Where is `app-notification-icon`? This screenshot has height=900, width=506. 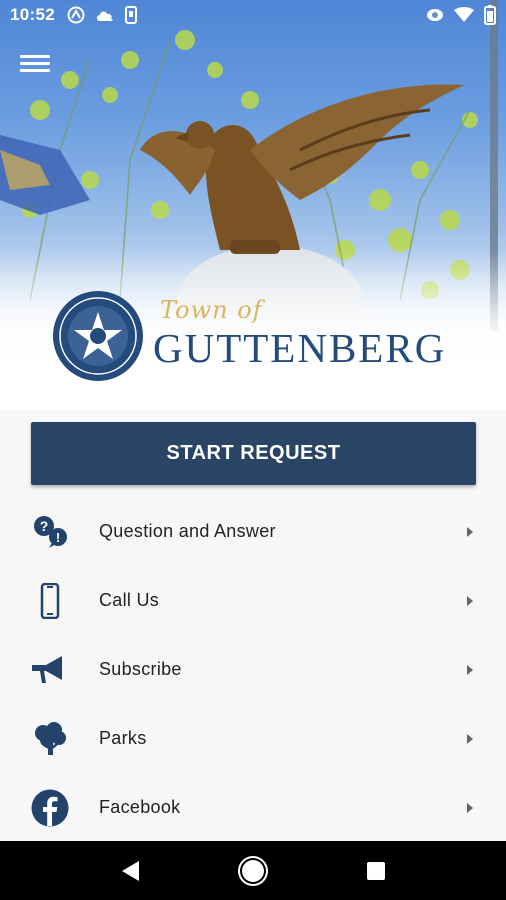 app-notification-icon is located at coordinates (76, 15).